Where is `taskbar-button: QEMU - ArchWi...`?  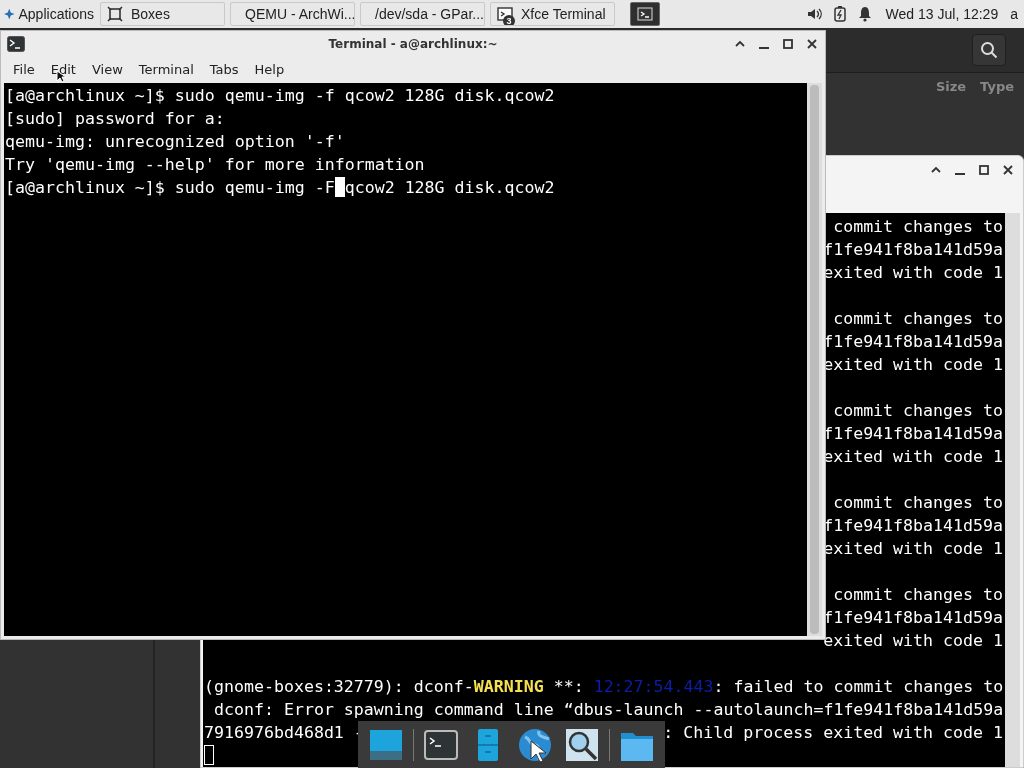 taskbar-button: QEMU - ArchWi... is located at coordinates (292, 14).